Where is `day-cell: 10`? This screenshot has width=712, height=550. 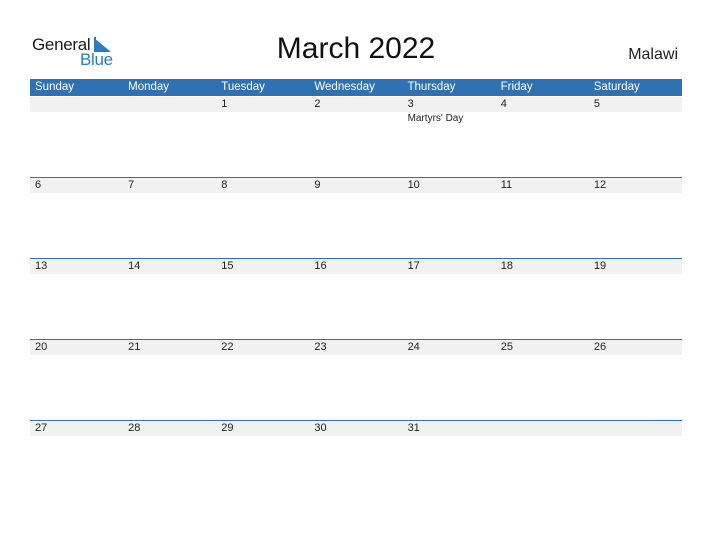
day-cell: 10 is located at coordinates (449, 218).